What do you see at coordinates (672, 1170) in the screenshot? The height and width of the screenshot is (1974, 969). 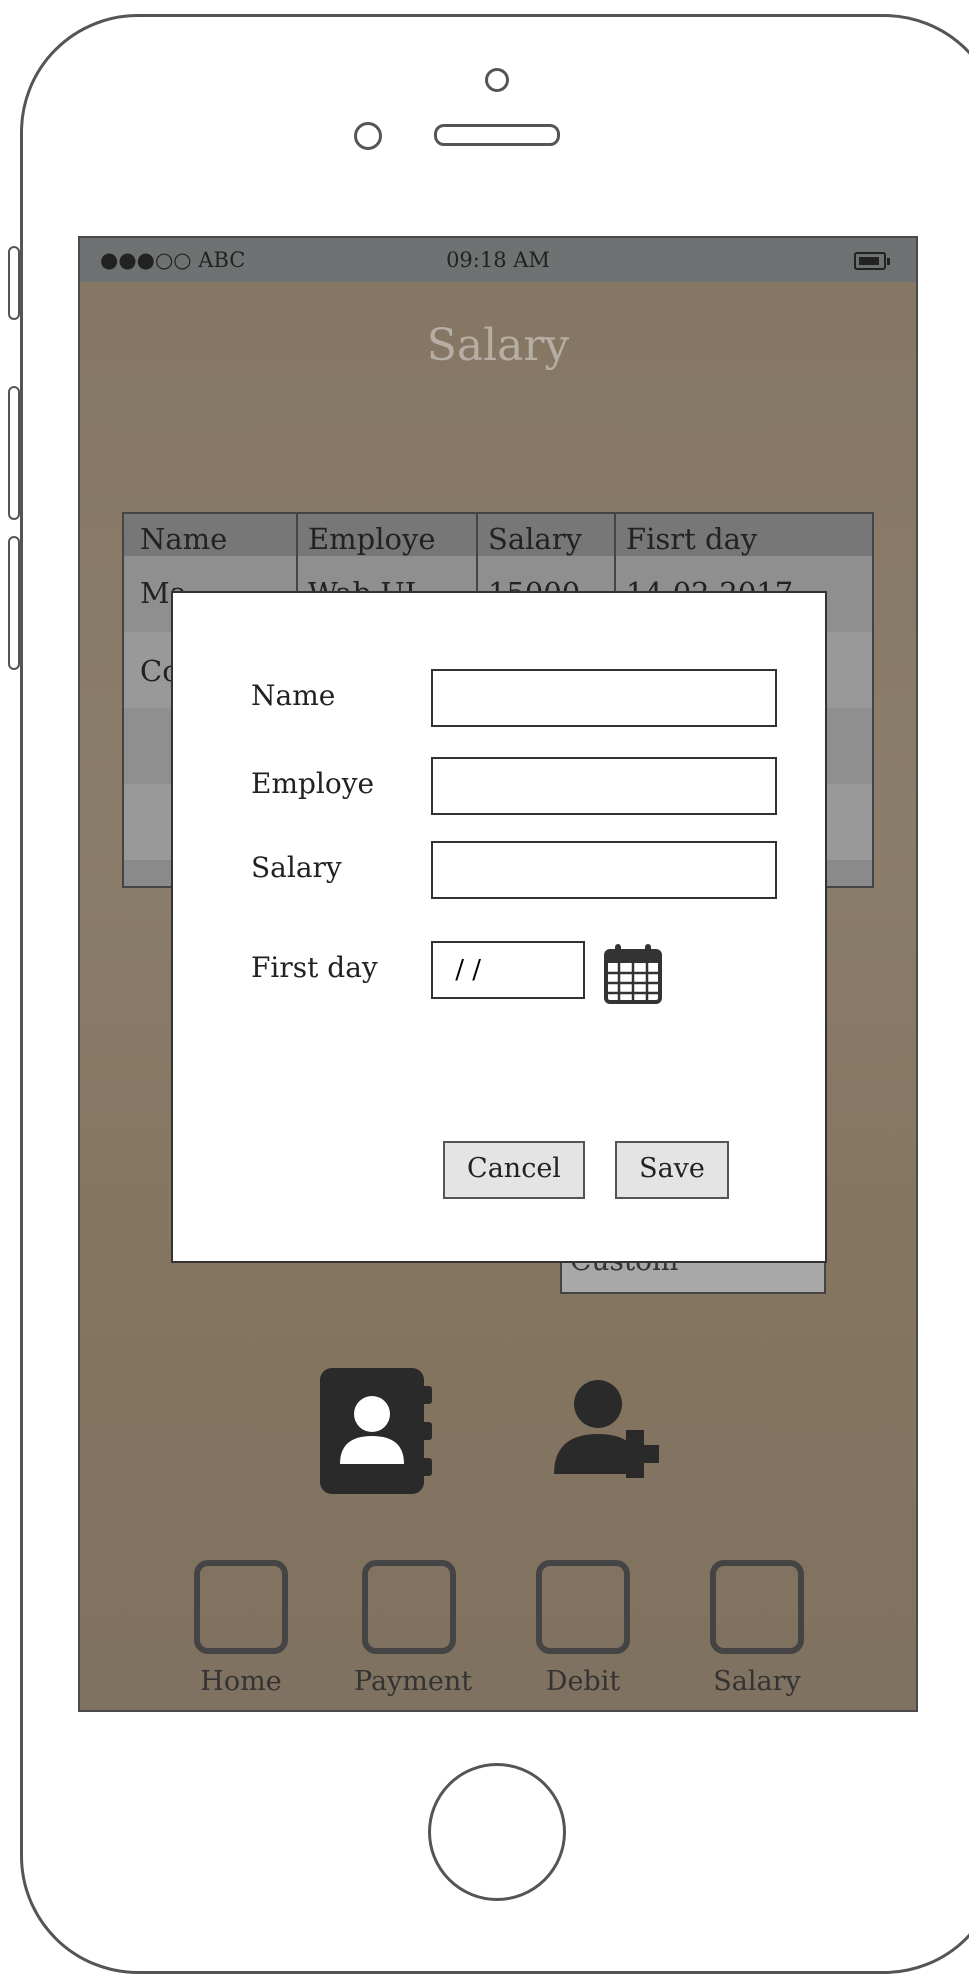 I see `save-button: Save` at bounding box center [672, 1170].